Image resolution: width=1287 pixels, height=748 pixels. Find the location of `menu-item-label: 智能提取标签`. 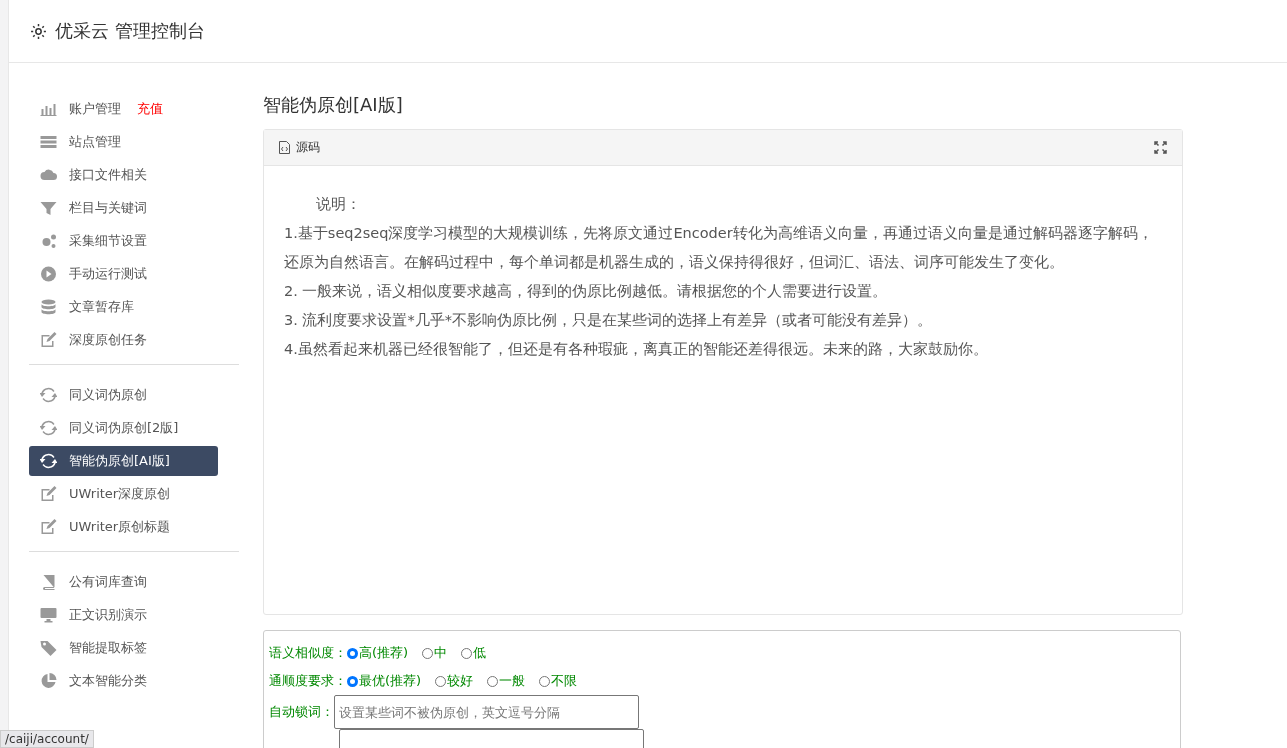

menu-item-label: 智能提取标签 is located at coordinates (108, 648).